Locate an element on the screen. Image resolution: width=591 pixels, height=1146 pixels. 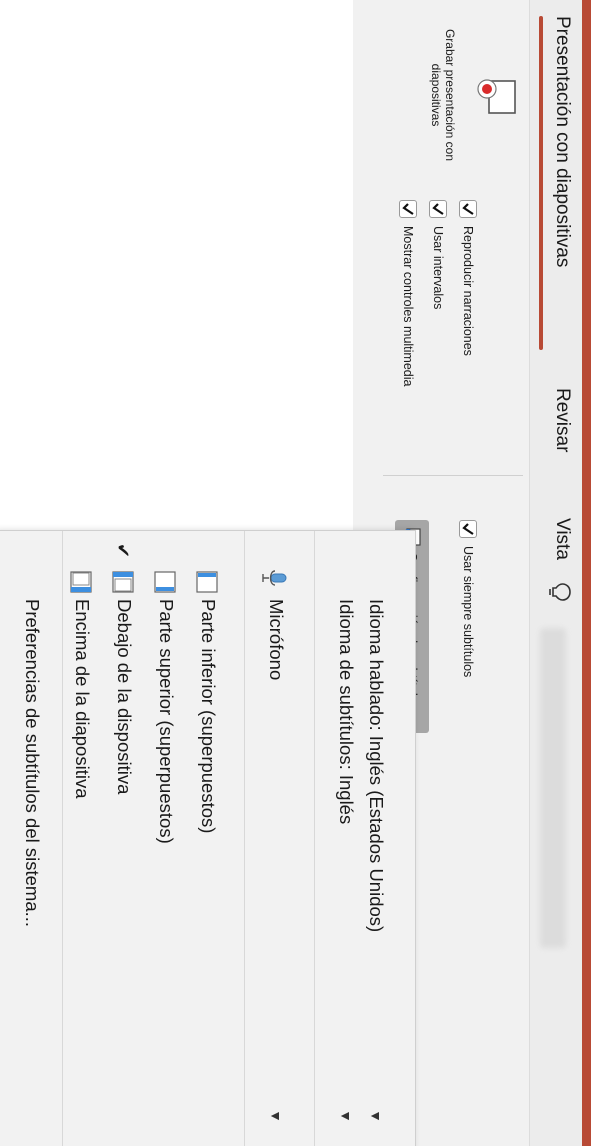
tab-vista: Vista is located at coordinates (562, 539).